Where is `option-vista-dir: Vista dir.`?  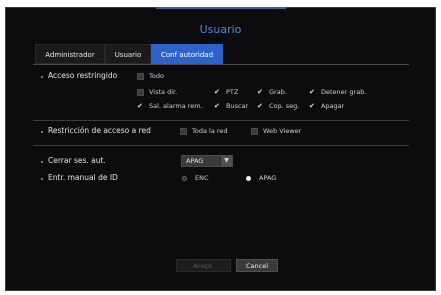
option-vista-dir: Vista dir. is located at coordinates (157, 92).